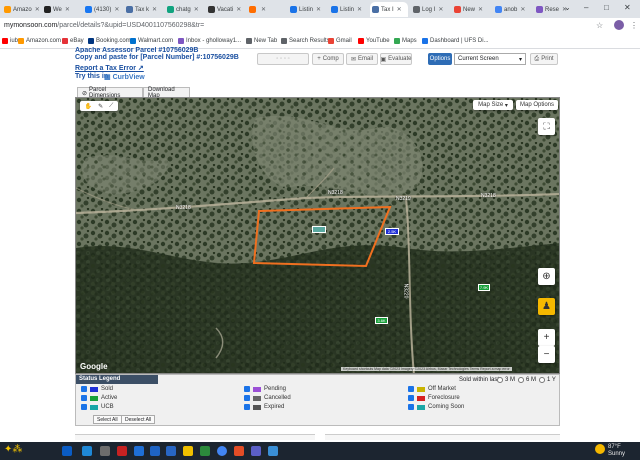  I want to click on email-button: ✉ Email, so click(362, 59).